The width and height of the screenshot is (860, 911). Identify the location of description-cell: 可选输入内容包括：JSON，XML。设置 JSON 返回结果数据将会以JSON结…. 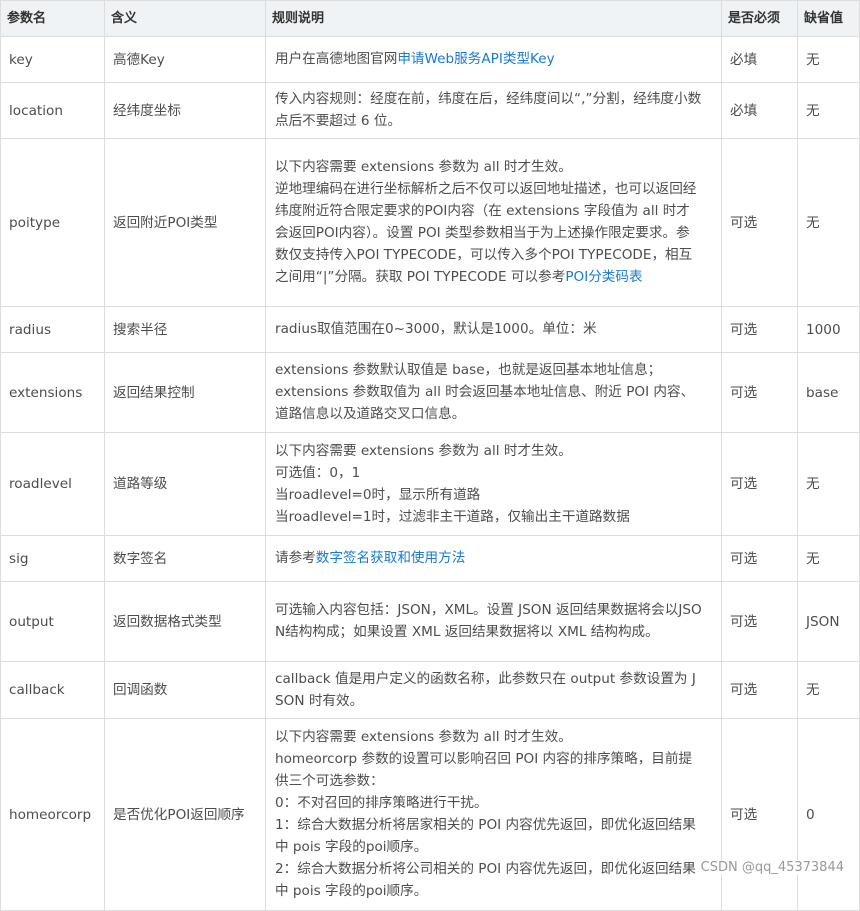
(493, 621).